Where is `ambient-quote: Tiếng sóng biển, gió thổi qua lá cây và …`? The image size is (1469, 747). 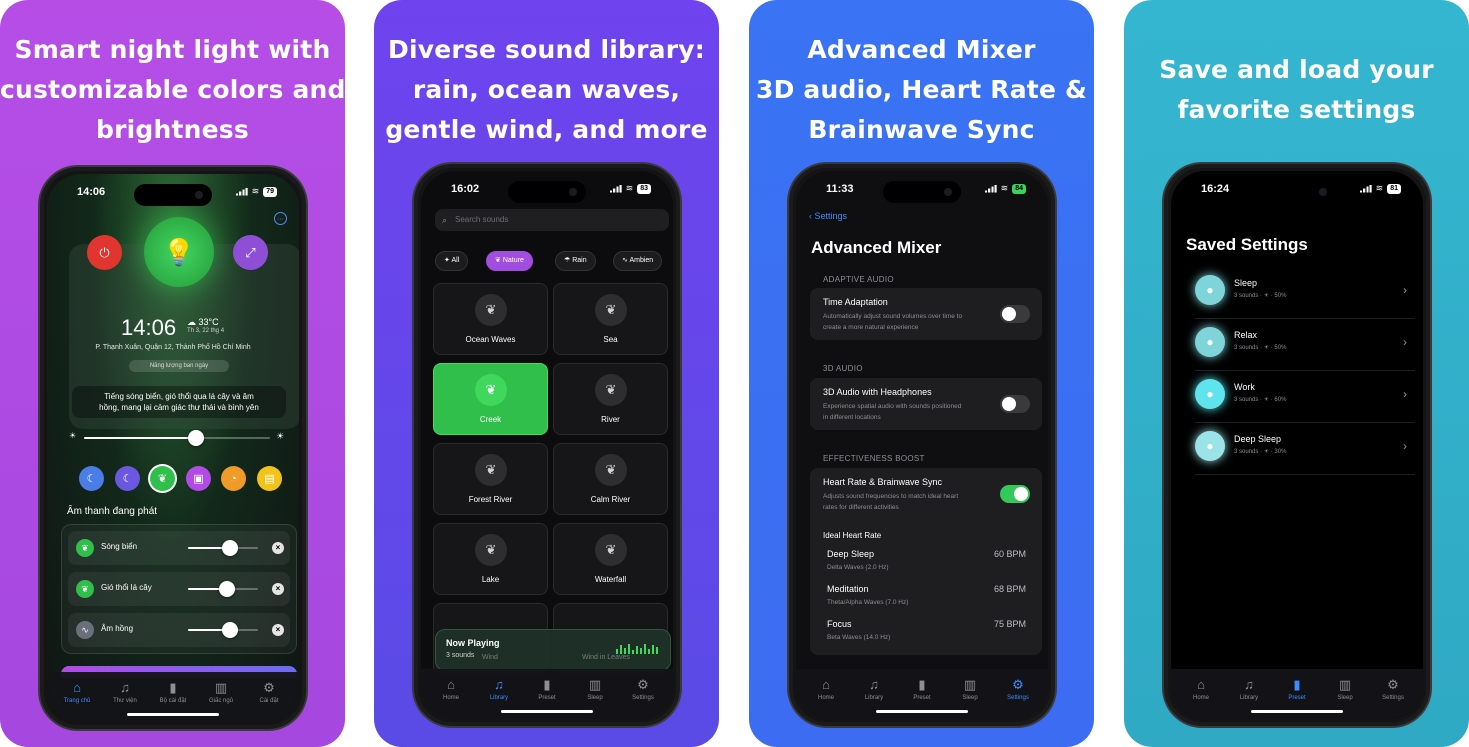
ambient-quote: Tiếng sóng biển, gió thổi qua lá cây và … is located at coordinates (179, 402).